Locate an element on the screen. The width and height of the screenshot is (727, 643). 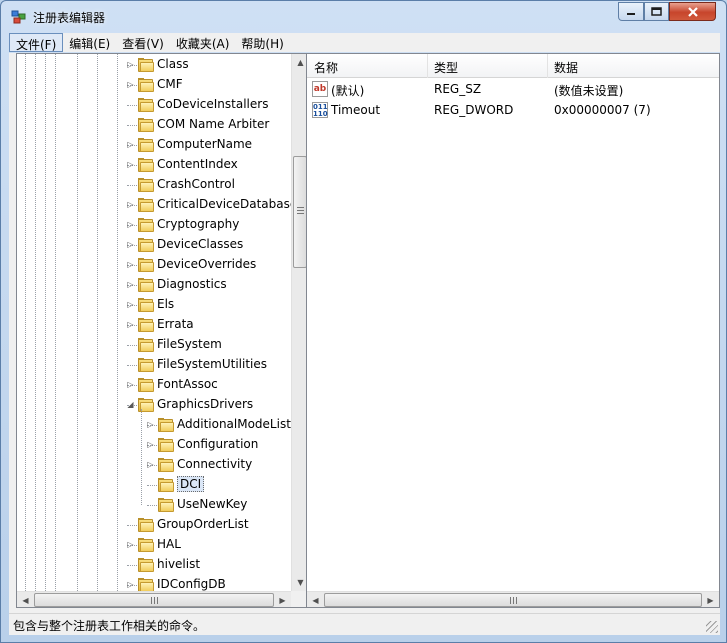
tree-item: ▷ AdditionalModeLists is located at coordinates (157, 425).